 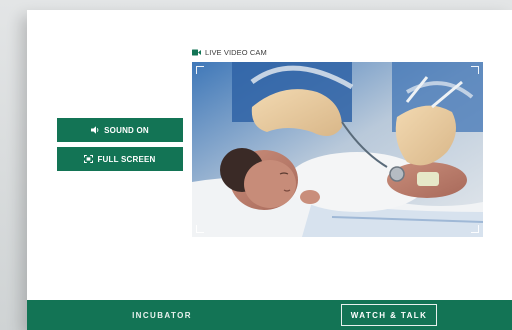 What do you see at coordinates (389, 315) in the screenshot?
I see `tab-watch-and-talk: WATCH & TALK` at bounding box center [389, 315].